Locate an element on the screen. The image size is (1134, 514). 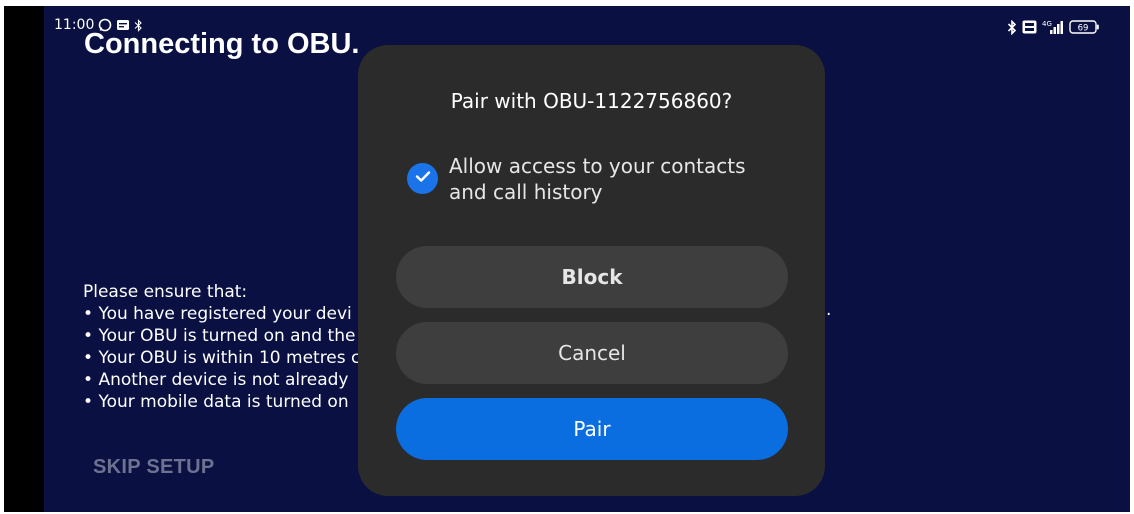
battery-icon: 69 is located at coordinates (1084, 27).